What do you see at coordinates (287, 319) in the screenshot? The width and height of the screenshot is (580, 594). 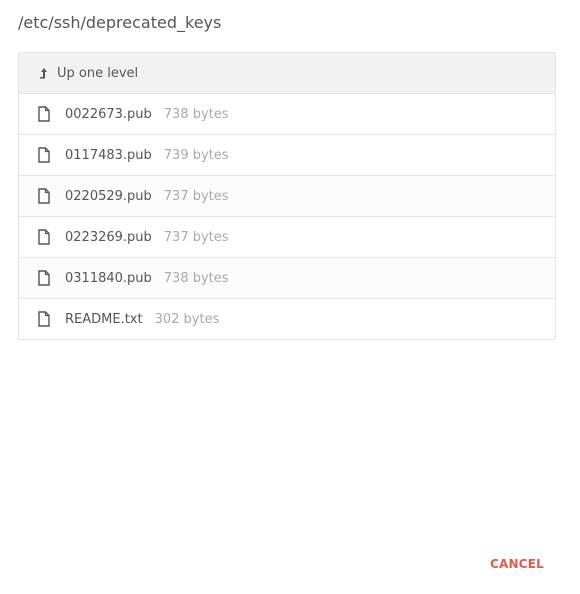 I see `file-row: README.txt 302 bytes` at bounding box center [287, 319].